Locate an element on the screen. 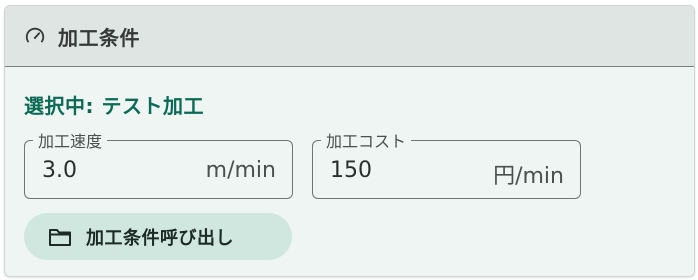 This screenshot has height=280, width=698. speedometer-icon is located at coordinates (35, 36).